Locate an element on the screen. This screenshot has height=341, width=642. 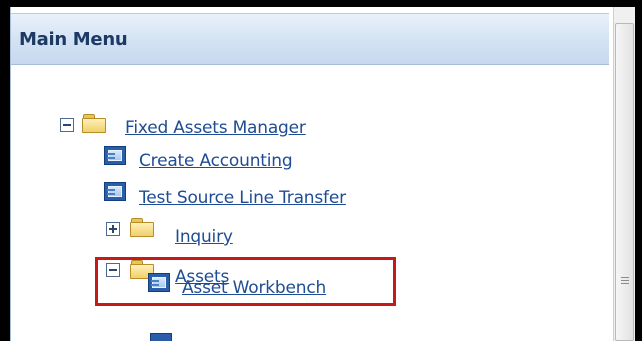
main-menu-header: Main Menu is located at coordinates (310, 39).